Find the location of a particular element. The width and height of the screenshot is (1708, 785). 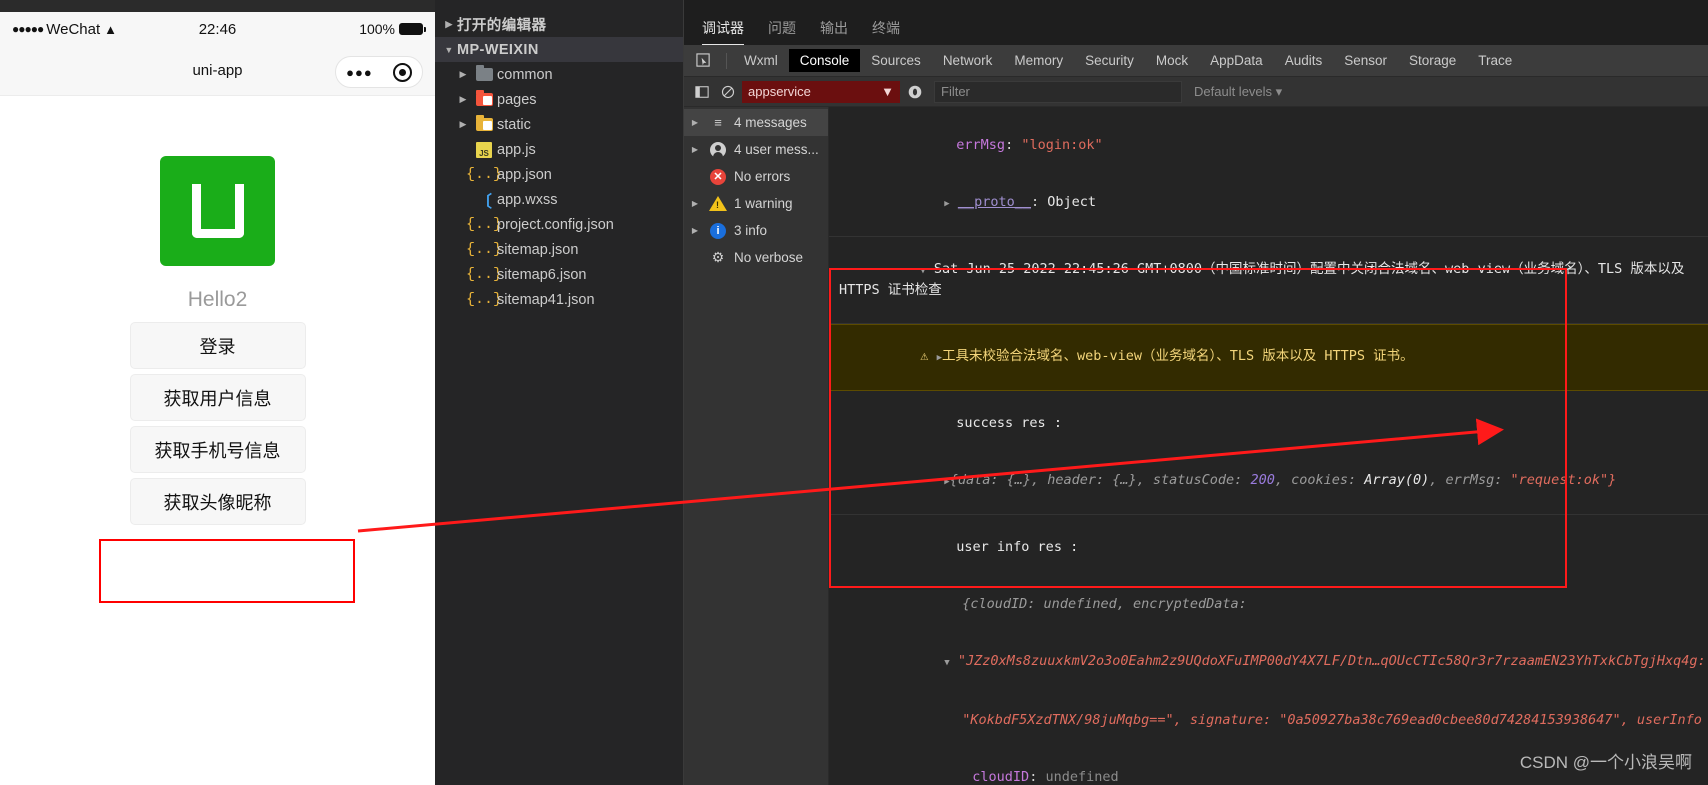

console-filter-input: Filter is located at coordinates (1058, 91).